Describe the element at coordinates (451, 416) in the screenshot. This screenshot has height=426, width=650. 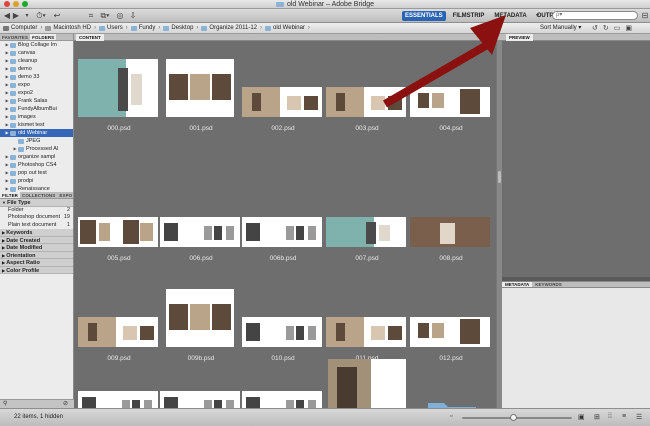
I see `zoom-out-icon: ▫` at that location.